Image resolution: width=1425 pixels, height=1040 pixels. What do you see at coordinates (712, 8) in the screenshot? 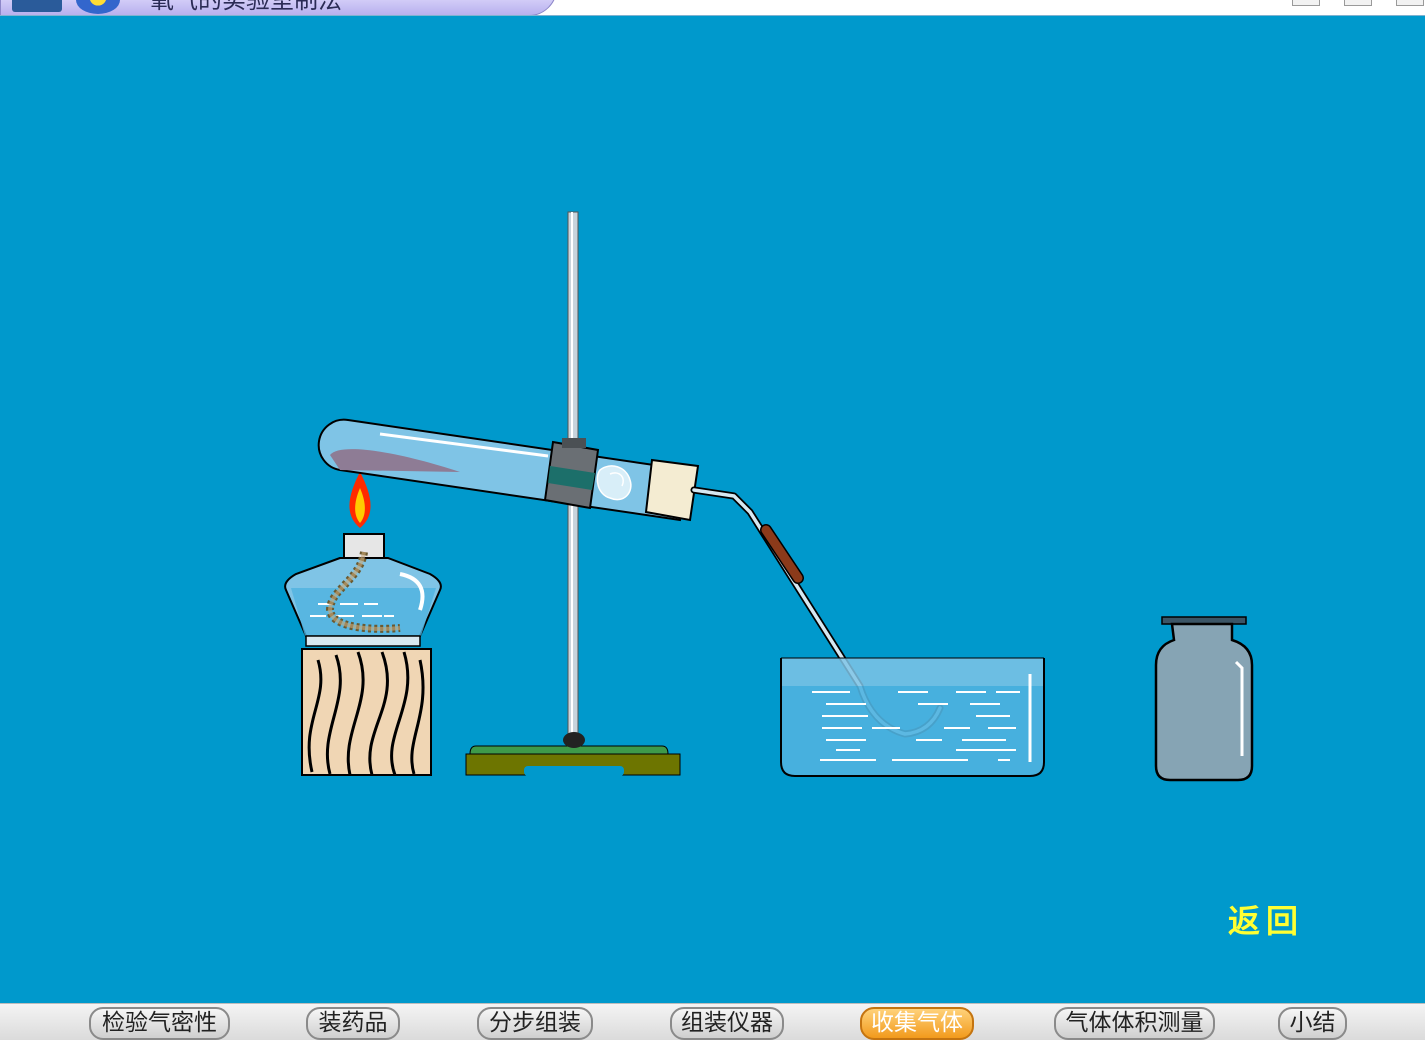
I see `title-bar: 氧气的实验室制法` at bounding box center [712, 8].